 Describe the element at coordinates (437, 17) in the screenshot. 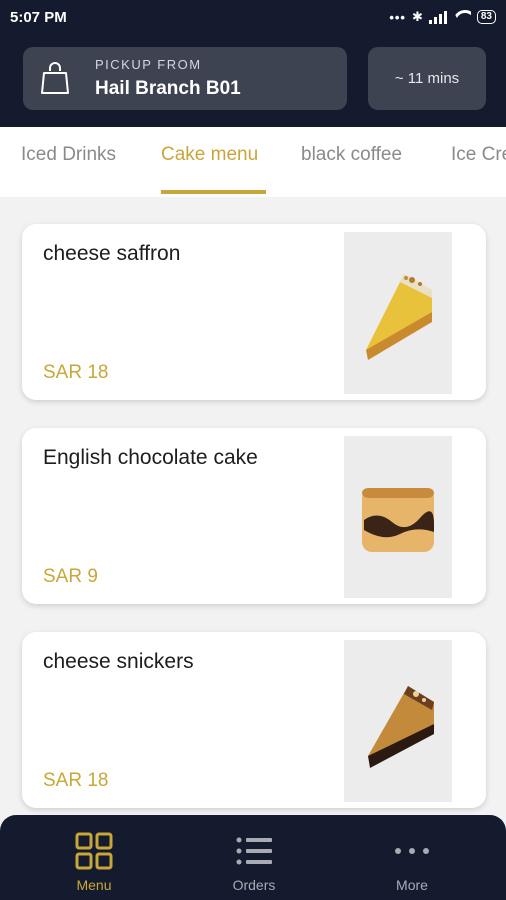

I see `signal-icon` at that location.